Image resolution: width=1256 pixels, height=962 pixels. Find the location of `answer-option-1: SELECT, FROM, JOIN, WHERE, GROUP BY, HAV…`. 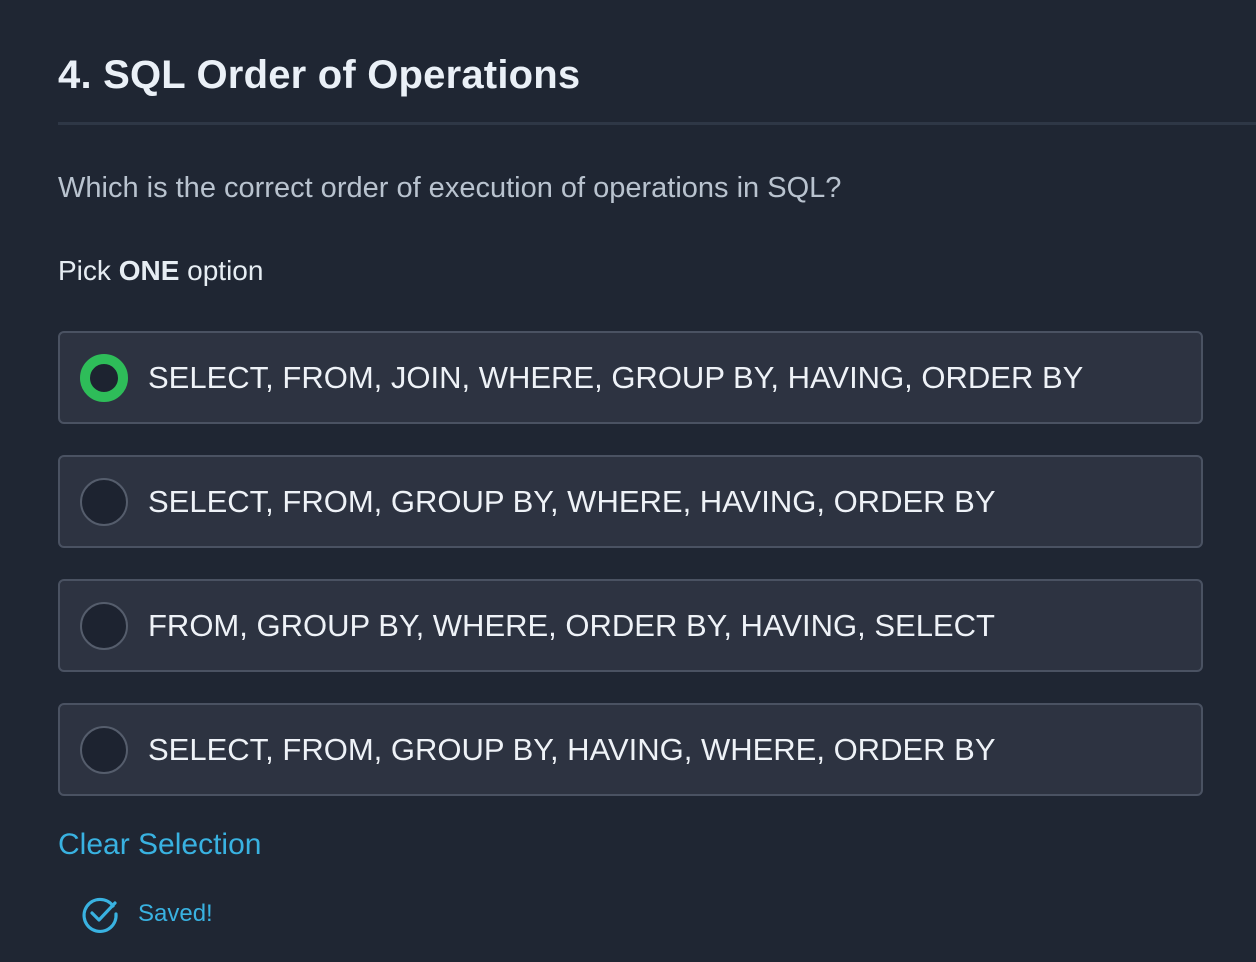

answer-option-1: SELECT, FROM, JOIN, WHERE, GROUP BY, HAV… is located at coordinates (630, 377).